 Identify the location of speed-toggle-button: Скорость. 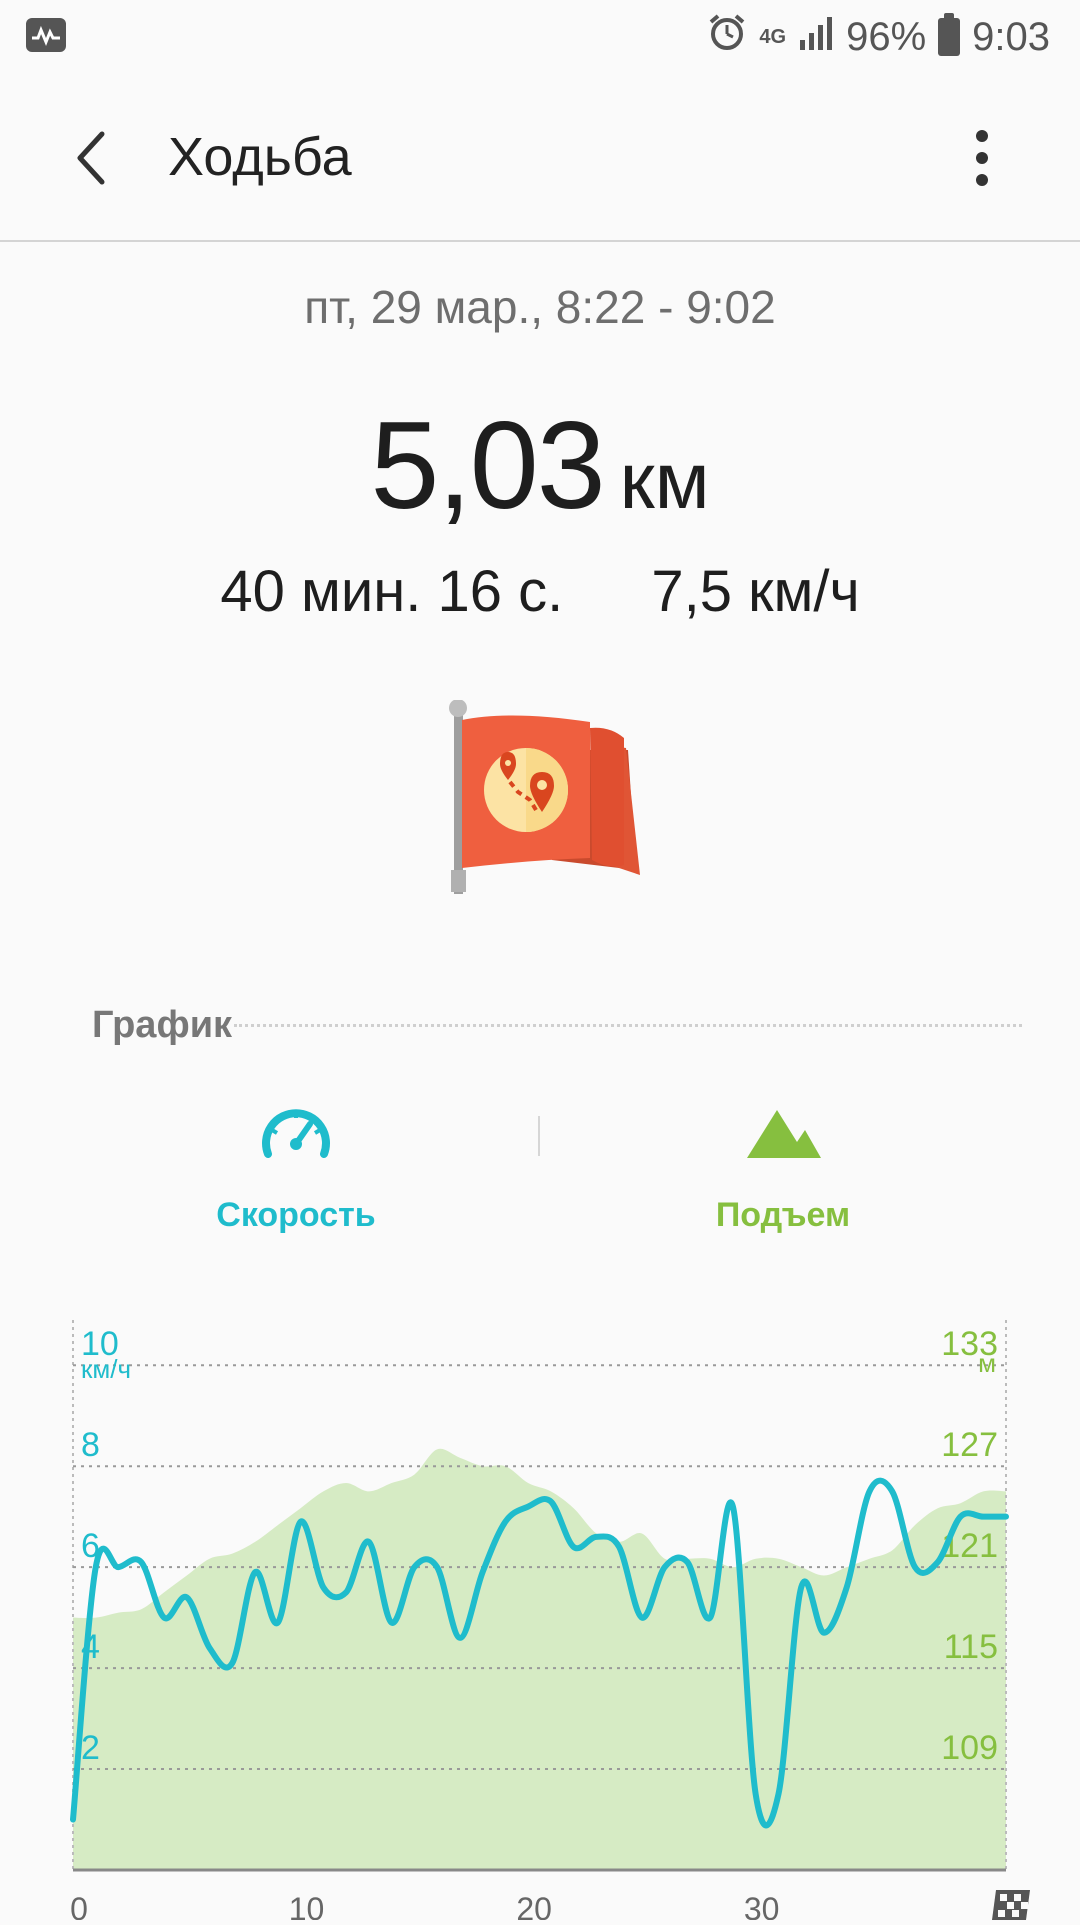
(296, 1170).